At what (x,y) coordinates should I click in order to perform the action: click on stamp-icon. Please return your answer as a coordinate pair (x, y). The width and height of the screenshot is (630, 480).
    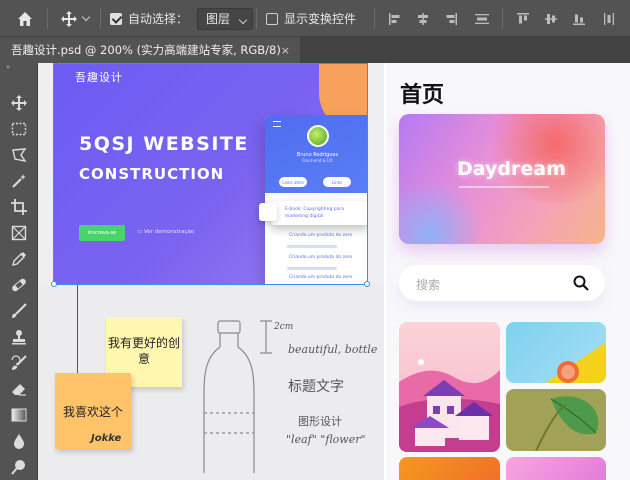
    Looking at the image, I should click on (19, 337).